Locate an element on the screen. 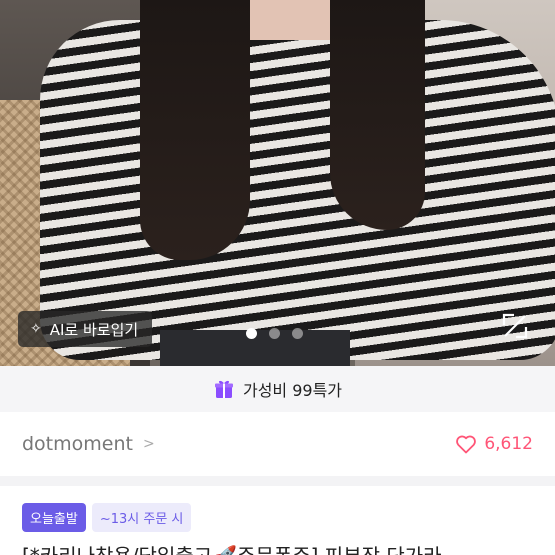 This screenshot has height=555, width=555. sparkle-icon: ✧ is located at coordinates (36, 329).